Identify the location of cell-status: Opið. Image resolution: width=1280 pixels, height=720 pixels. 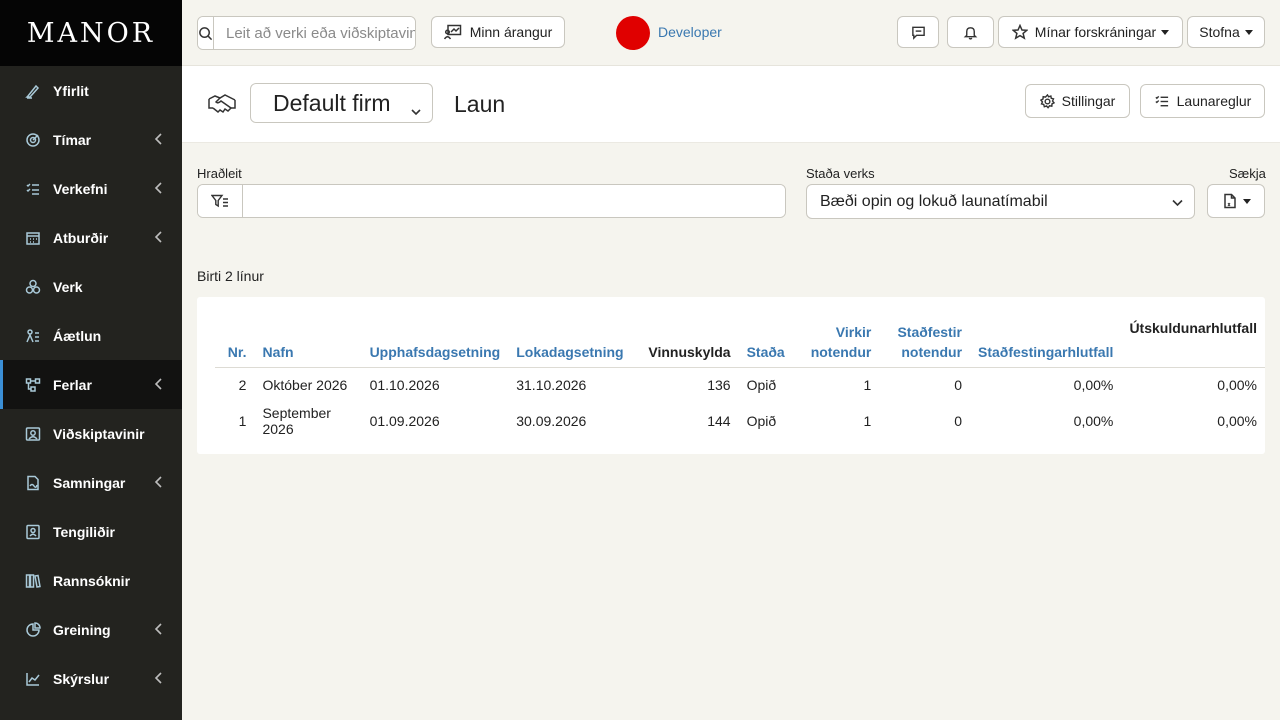
(761, 421).